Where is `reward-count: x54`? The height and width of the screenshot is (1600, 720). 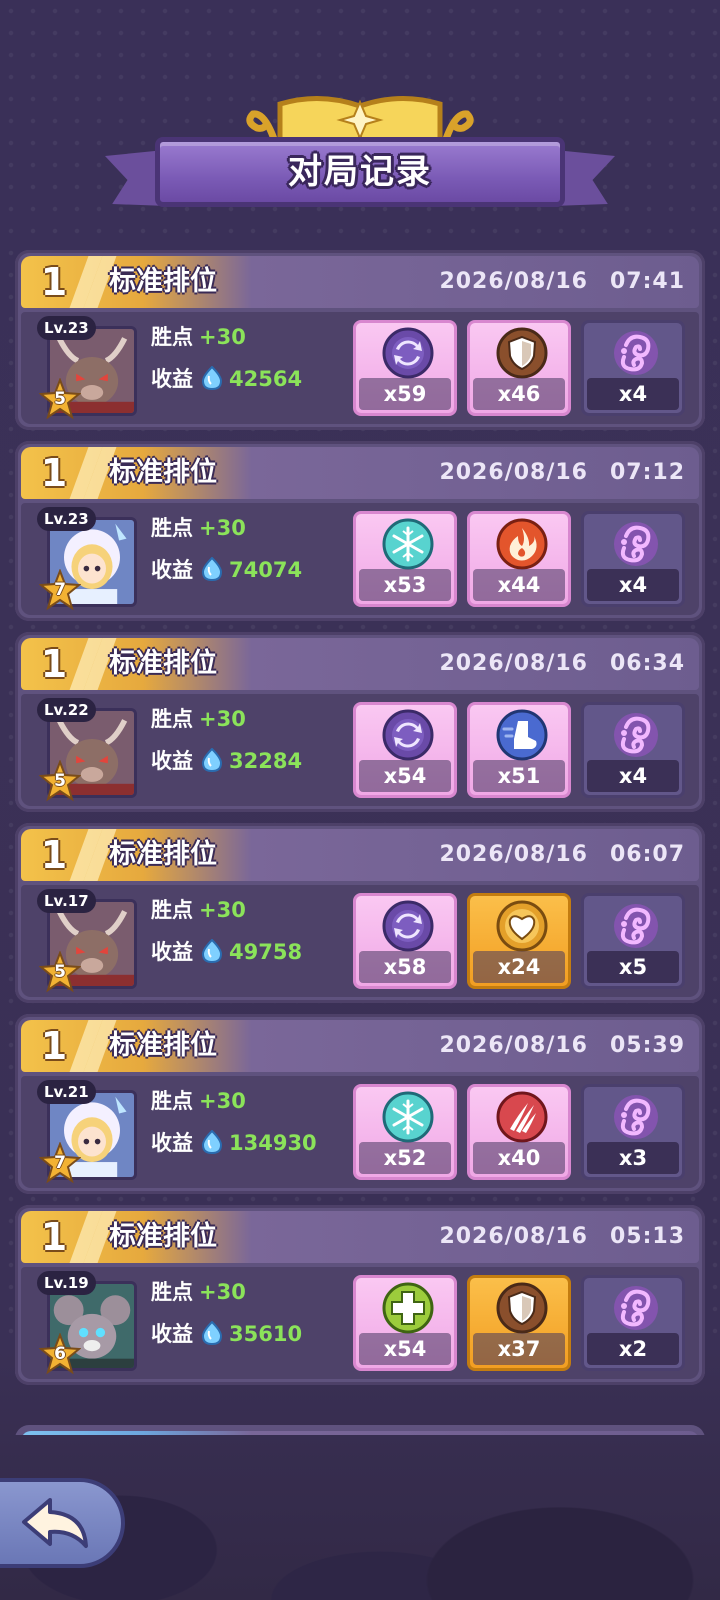 reward-count: x54 is located at coordinates (405, 776).